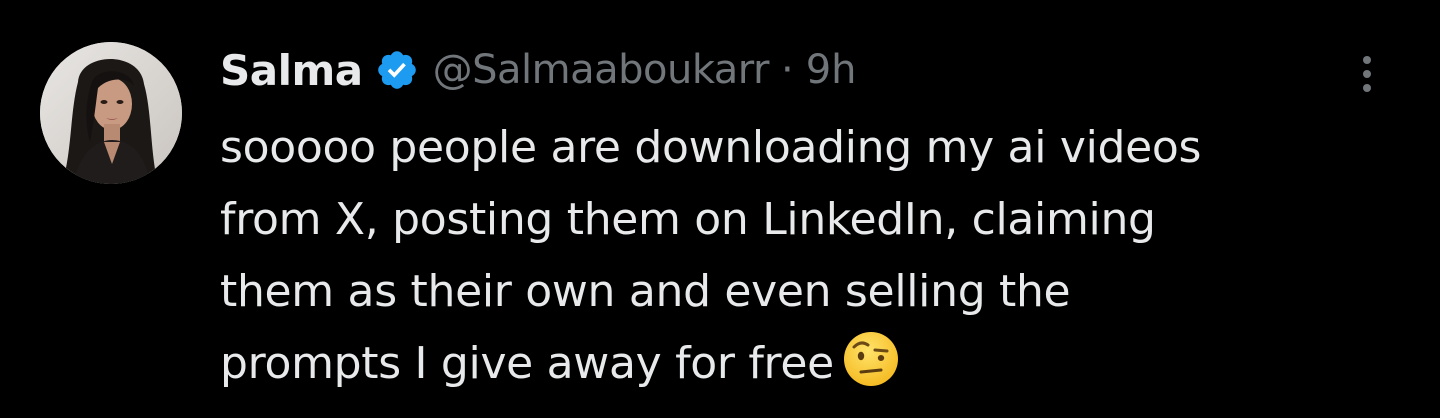 The width and height of the screenshot is (1440, 418). I want to click on tweet-text-line-content: prompts I give away for free, so click(527, 363).